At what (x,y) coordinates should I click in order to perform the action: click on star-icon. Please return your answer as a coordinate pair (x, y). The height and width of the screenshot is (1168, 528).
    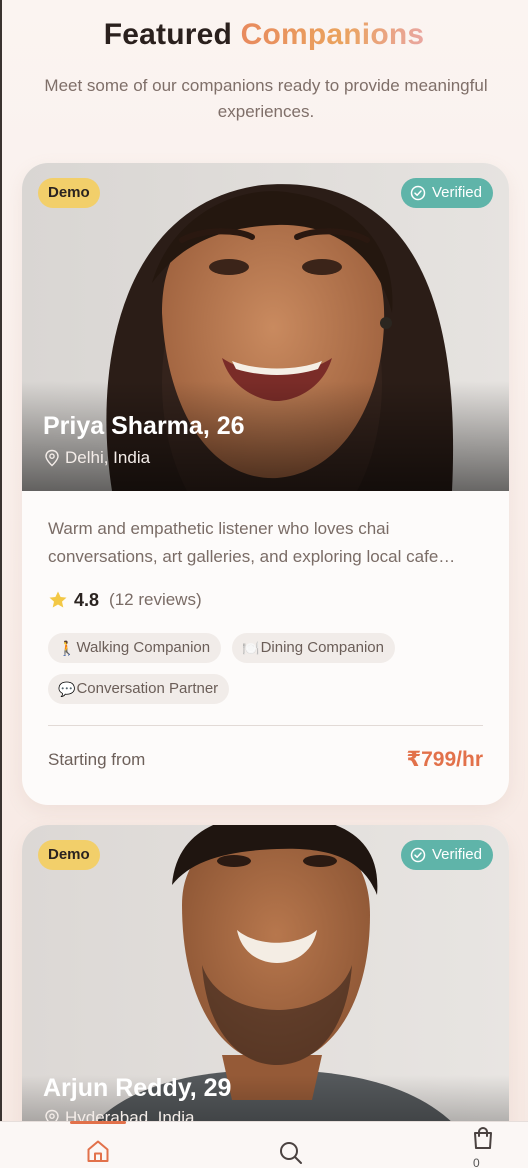
    Looking at the image, I should click on (58, 599).